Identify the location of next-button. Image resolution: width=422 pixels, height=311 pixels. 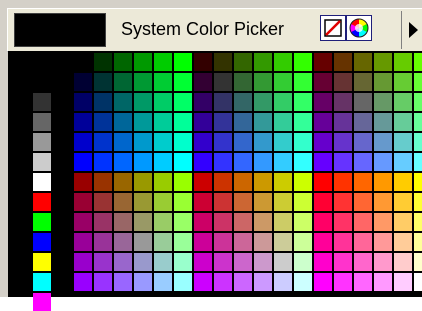
(411, 30).